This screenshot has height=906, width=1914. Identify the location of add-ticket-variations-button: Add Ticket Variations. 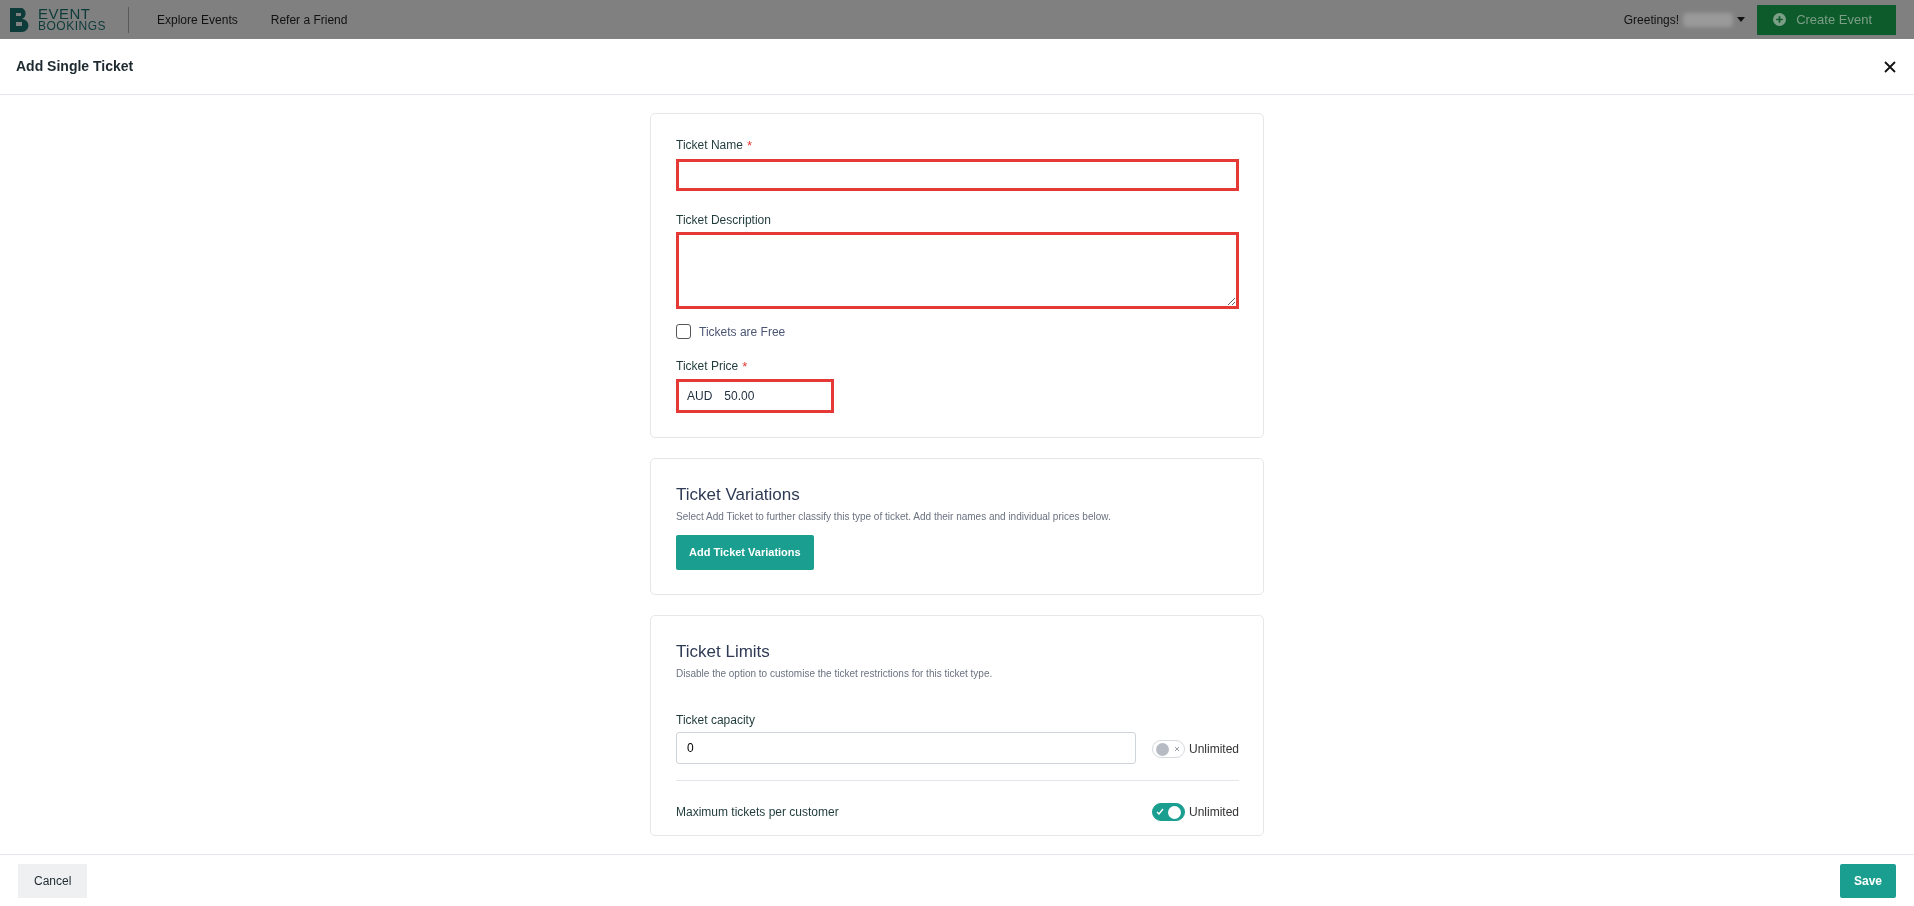
(745, 552).